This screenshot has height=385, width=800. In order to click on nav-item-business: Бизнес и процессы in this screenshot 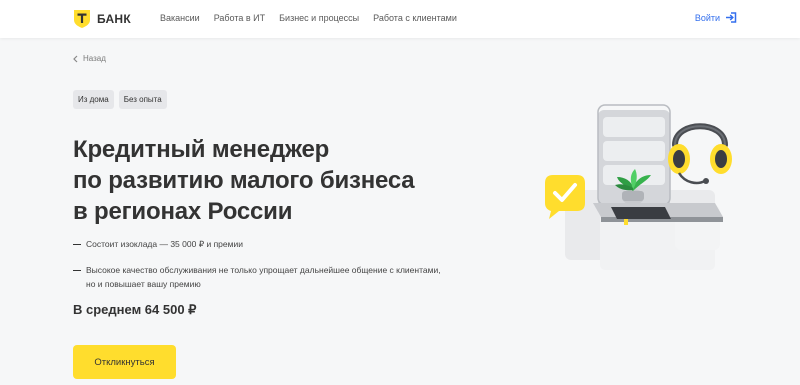, I will do `click(319, 18)`.